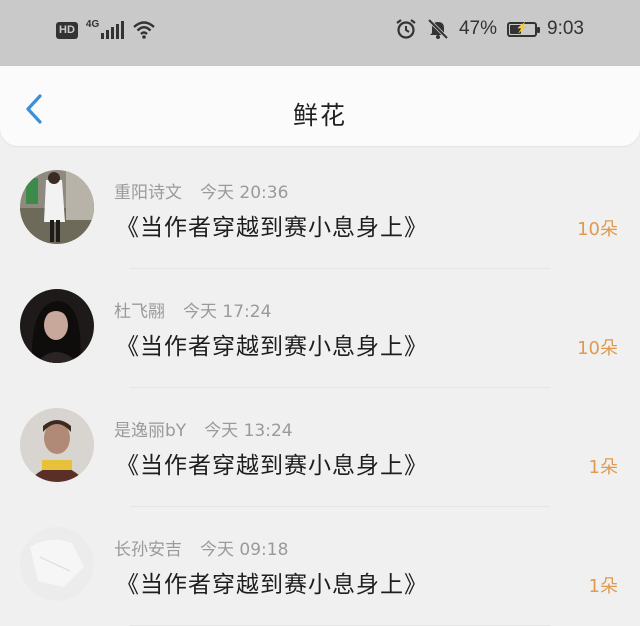 The height and width of the screenshot is (626, 640). Describe the element at coordinates (148, 550) in the screenshot. I see `user-name: 长孙安吉` at that location.